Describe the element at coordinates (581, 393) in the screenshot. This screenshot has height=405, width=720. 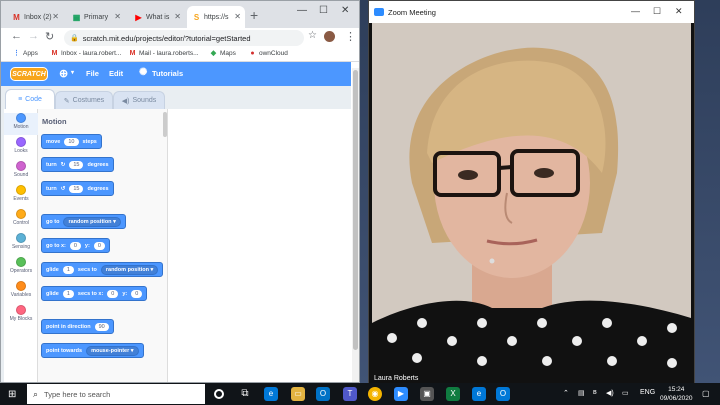
I see `network-icon: ▤` at that location.